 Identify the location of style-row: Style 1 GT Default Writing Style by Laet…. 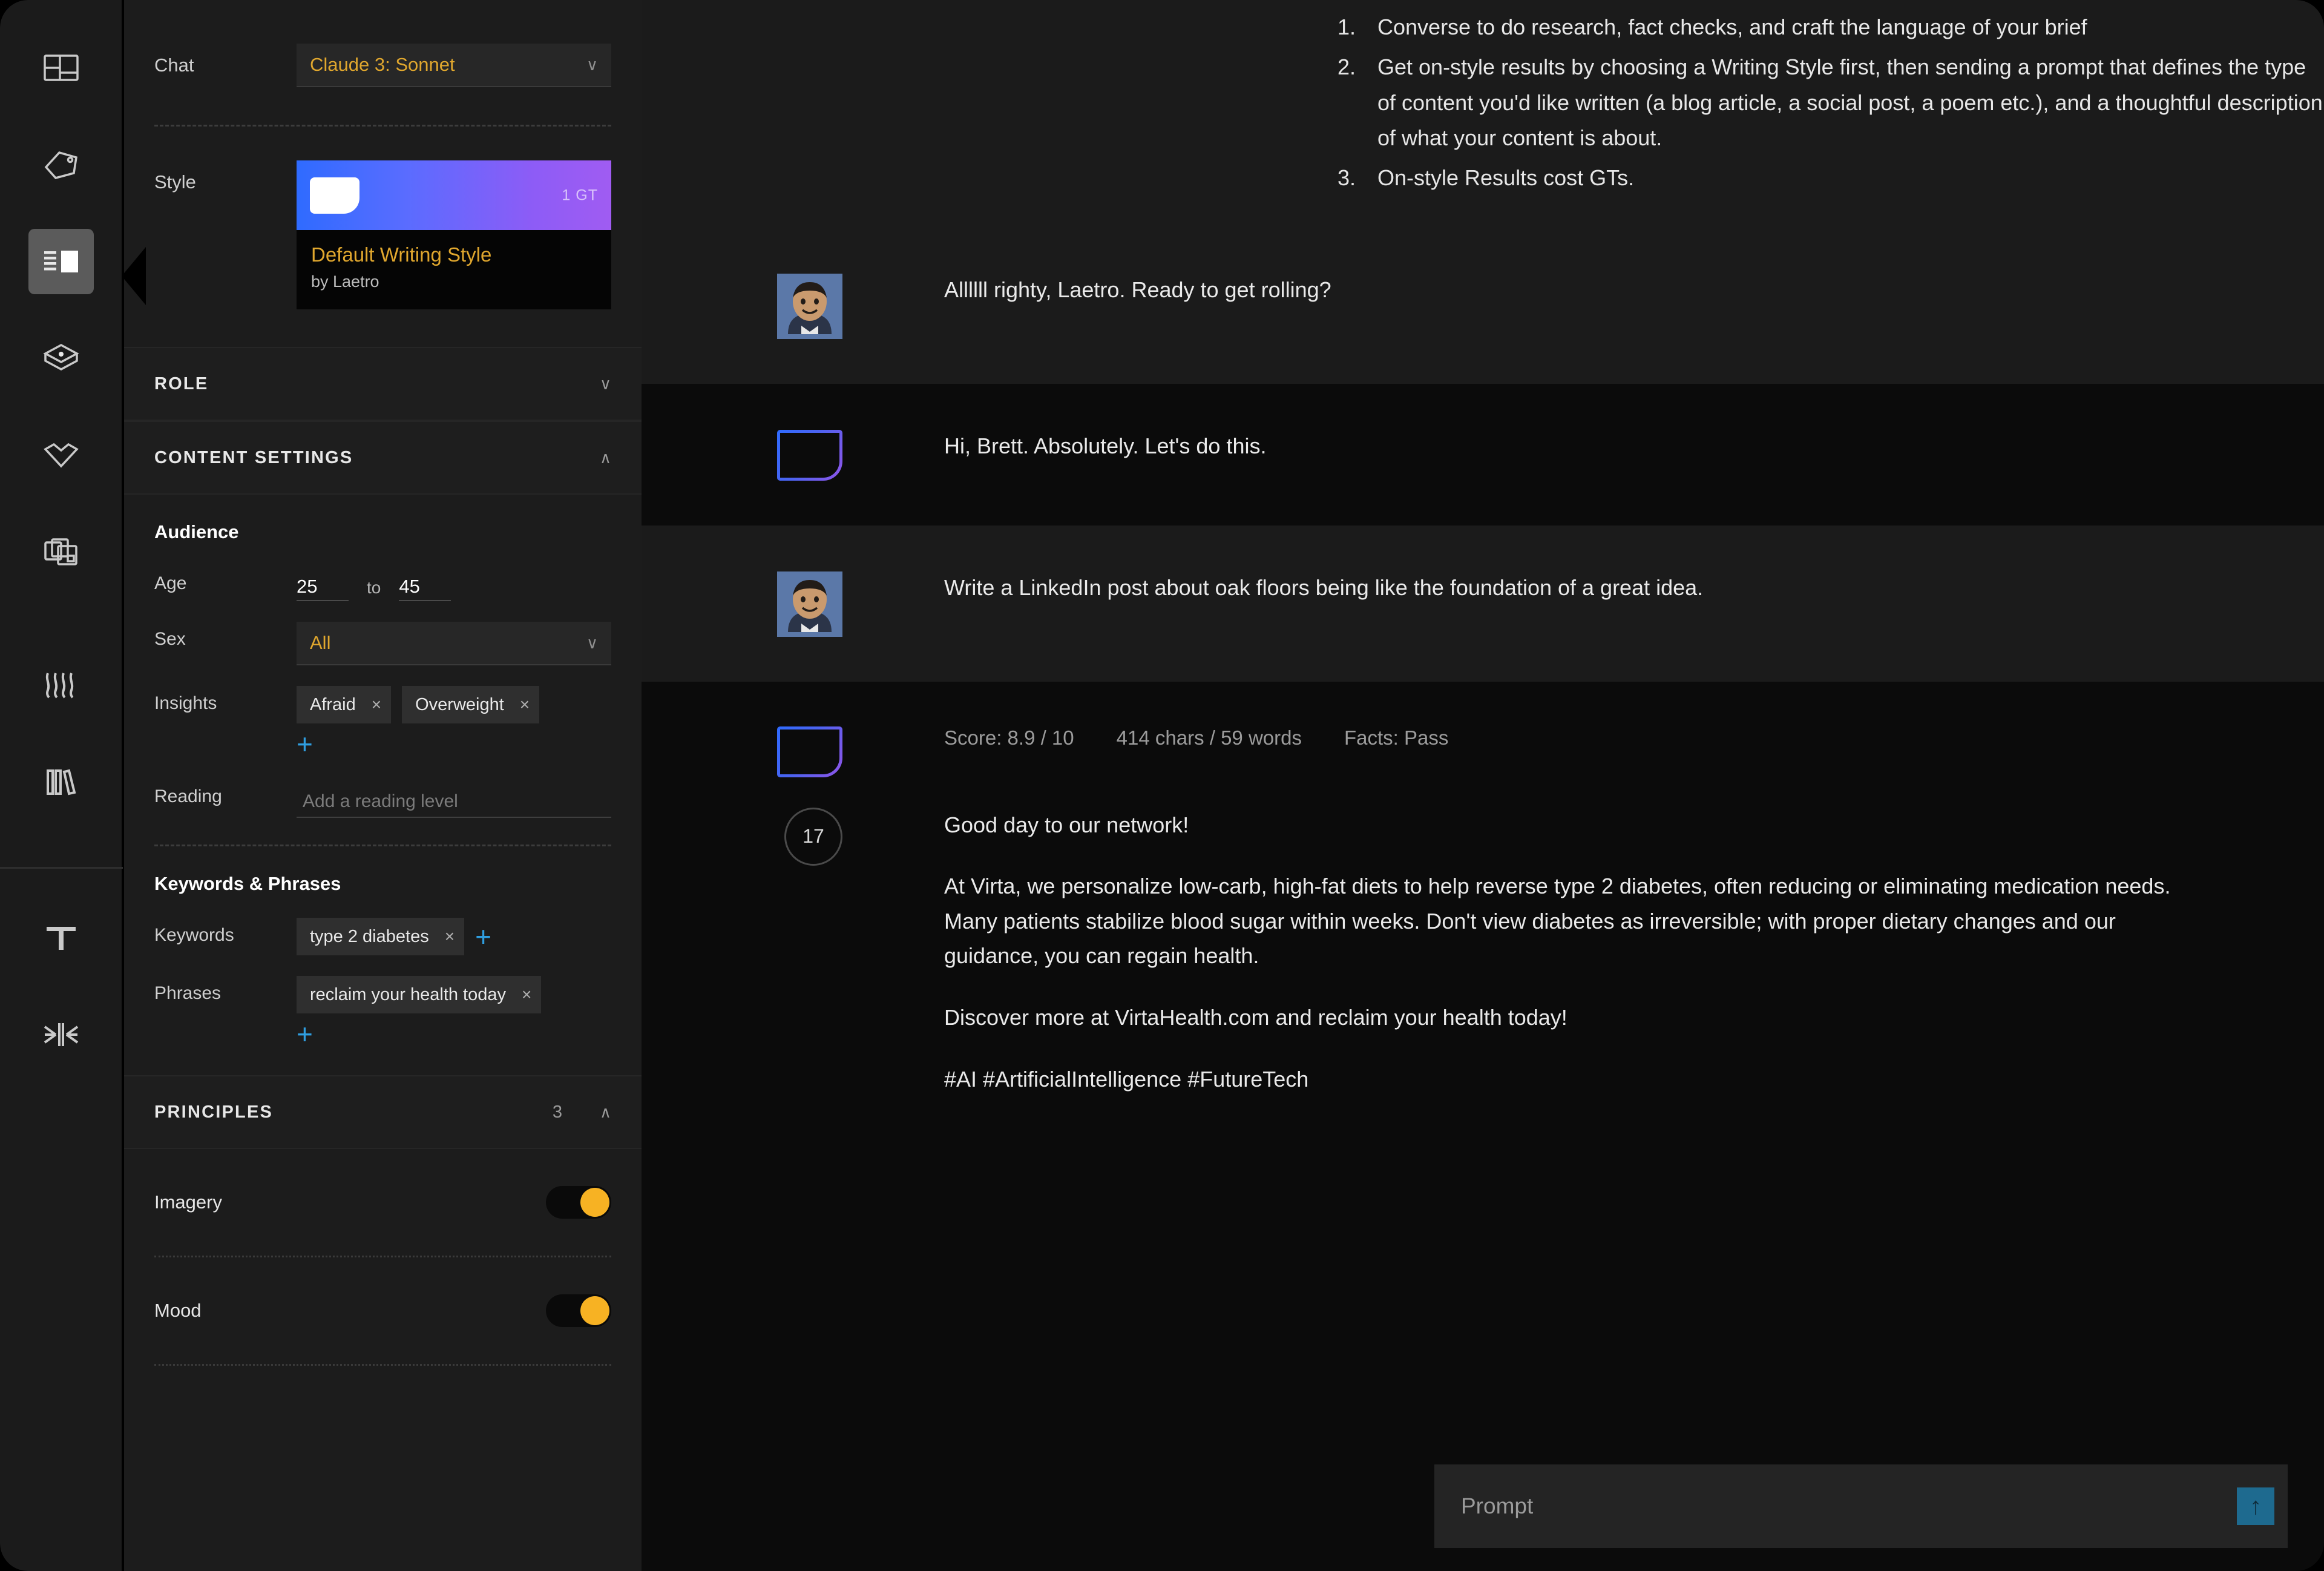
(383, 237).